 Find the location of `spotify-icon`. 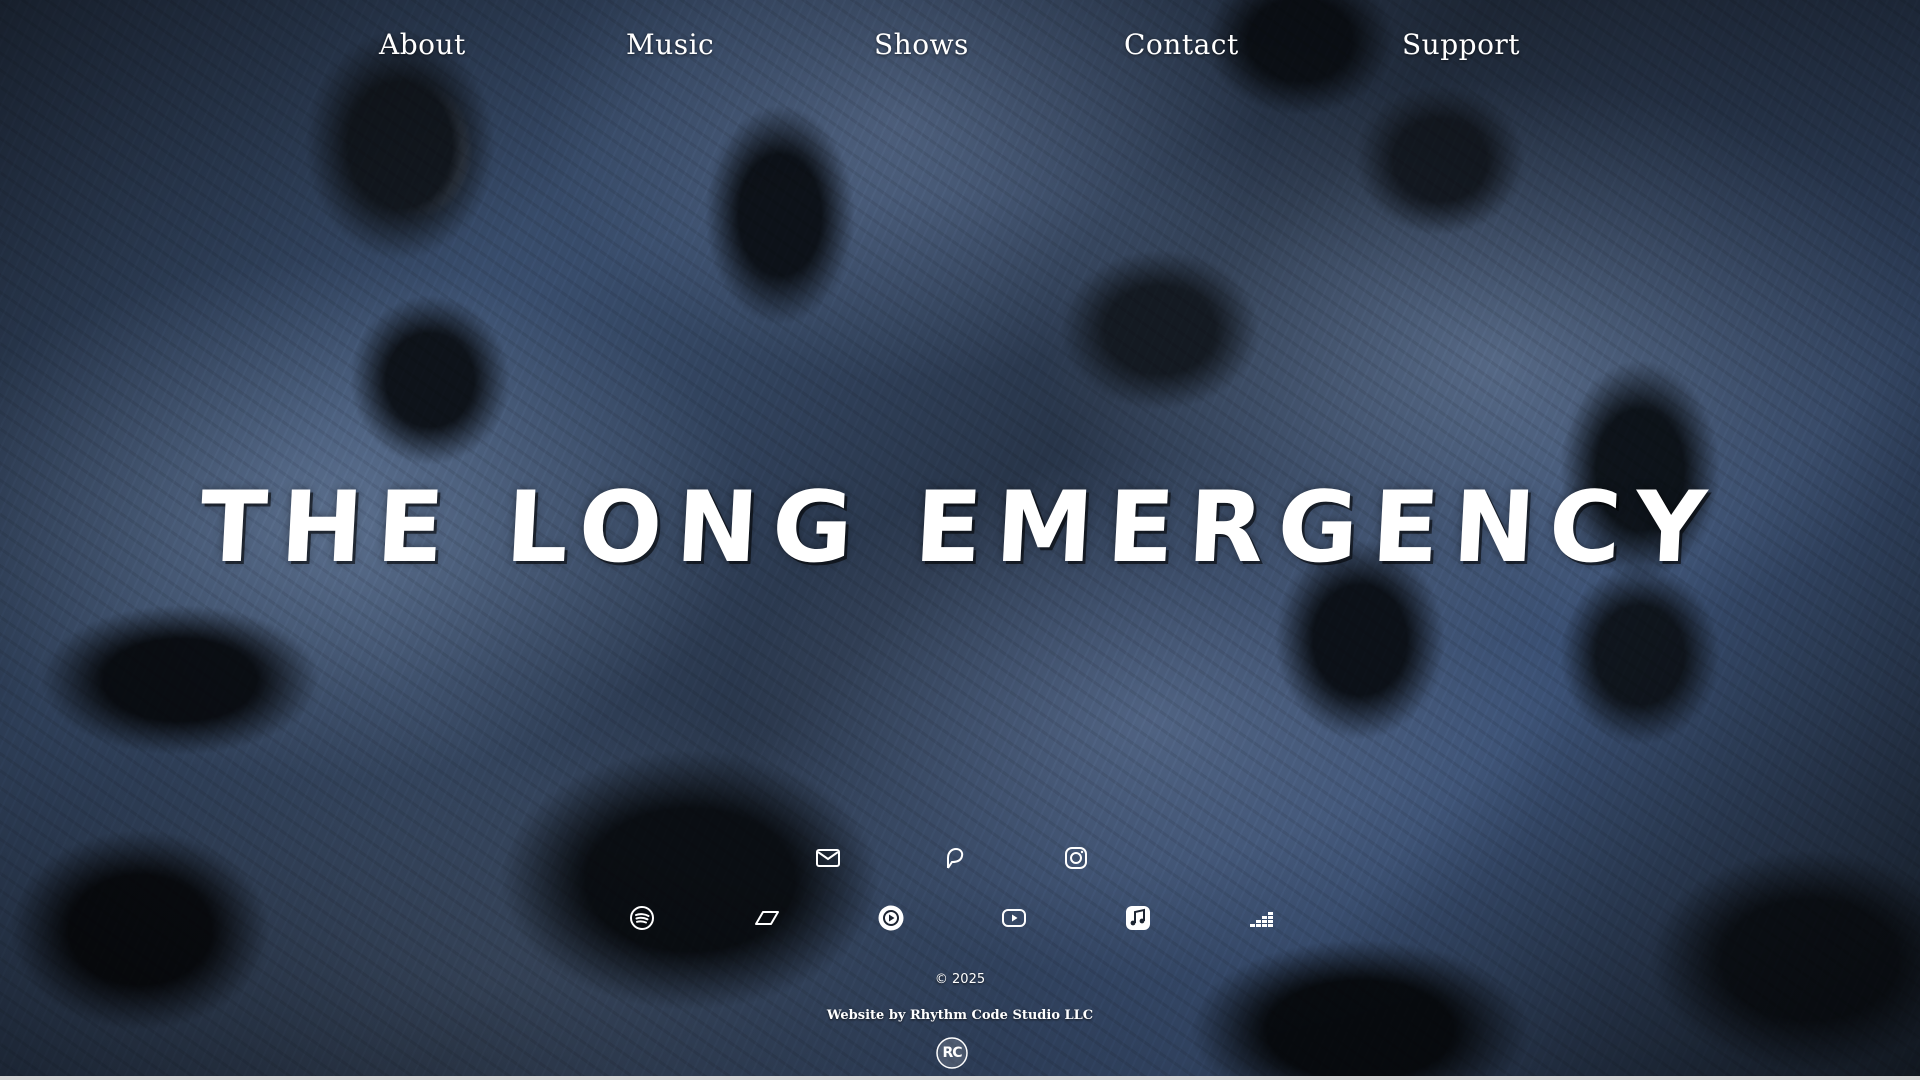

spotify-icon is located at coordinates (642, 918).